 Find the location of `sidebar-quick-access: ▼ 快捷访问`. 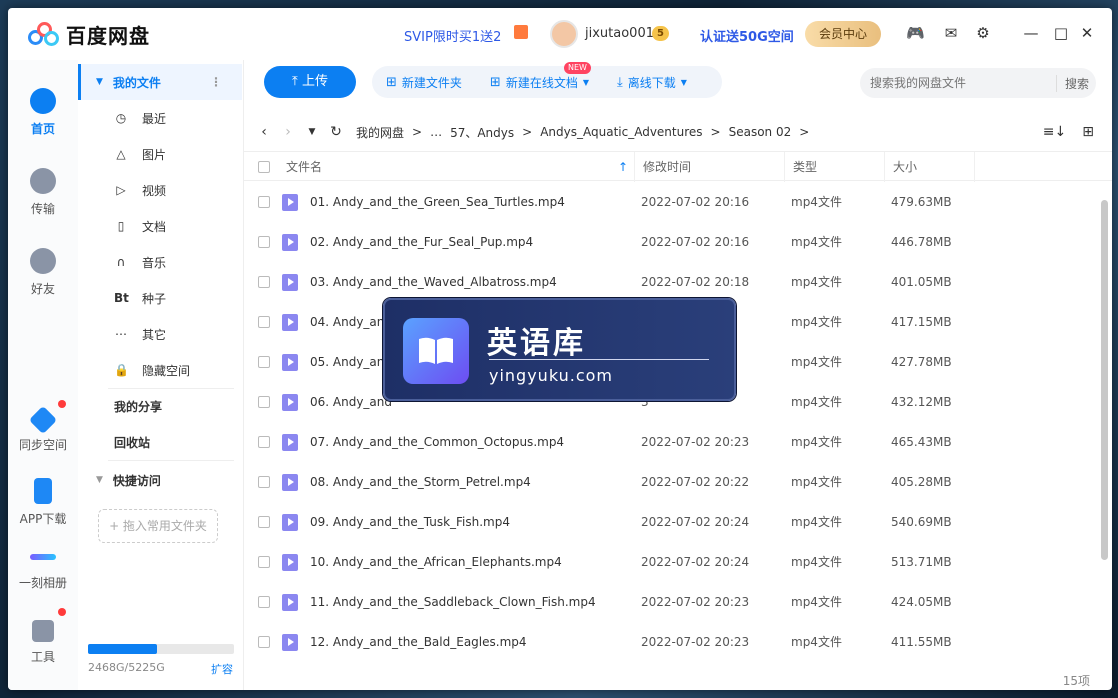

sidebar-quick-access: ▼ 快捷访问 is located at coordinates (161, 480).